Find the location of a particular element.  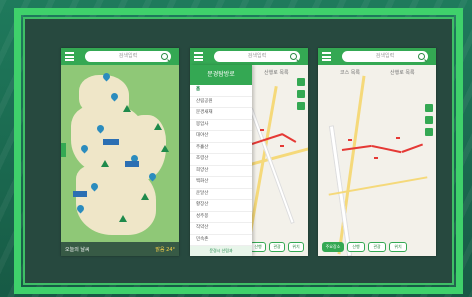

menu-item: 백화산 is located at coordinates (221, 183).